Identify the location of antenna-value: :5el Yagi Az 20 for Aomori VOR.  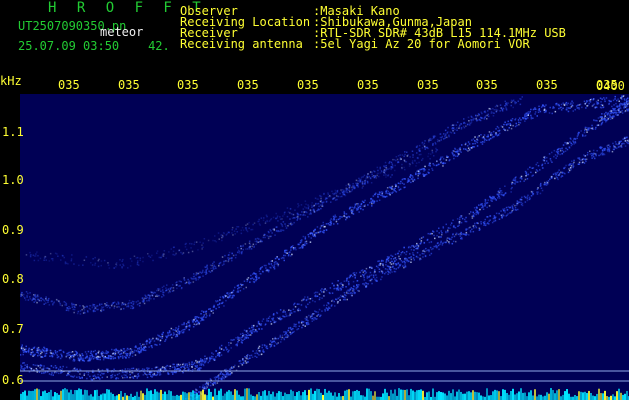
(421, 44).